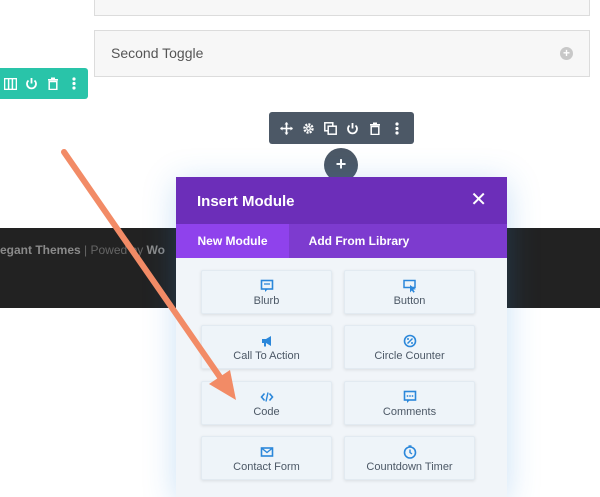 The width and height of the screenshot is (600, 497). I want to click on comment-icon, so click(409, 396).